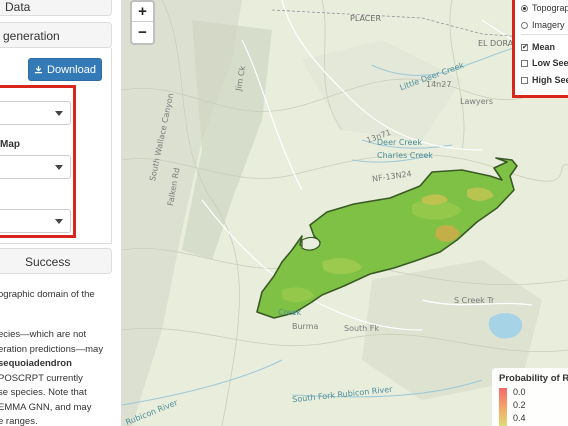  I want to click on map-legend: Probability of R 0.0 0.2 0.4, so click(530, 397).